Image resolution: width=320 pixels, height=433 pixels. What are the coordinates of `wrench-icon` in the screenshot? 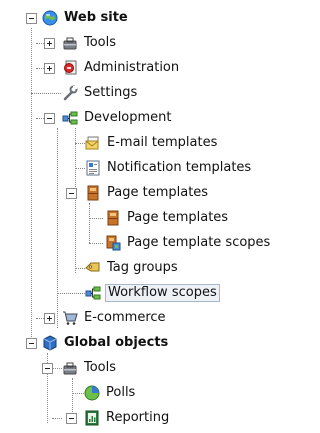 It's located at (70, 93).